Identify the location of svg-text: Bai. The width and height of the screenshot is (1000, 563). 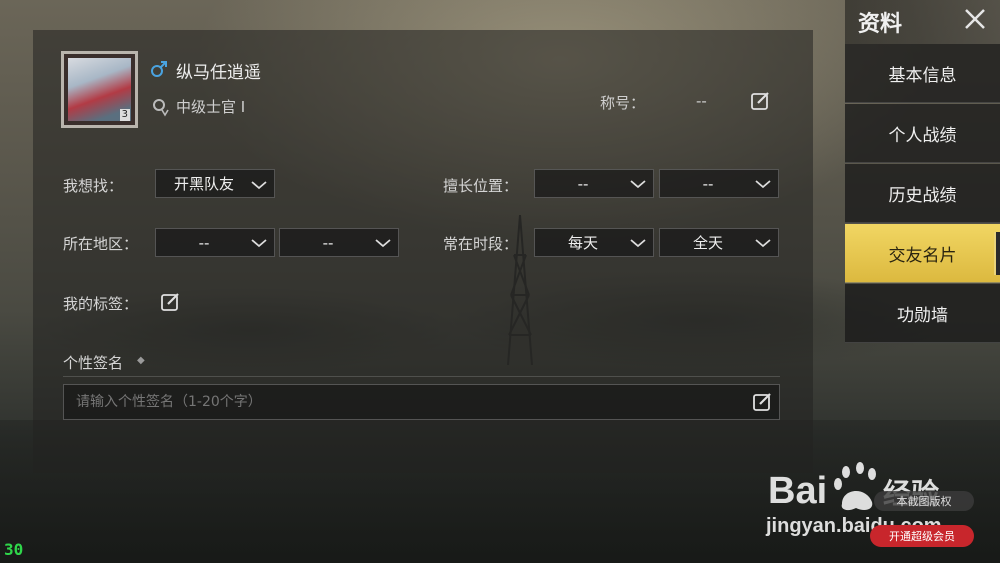
(797, 491).